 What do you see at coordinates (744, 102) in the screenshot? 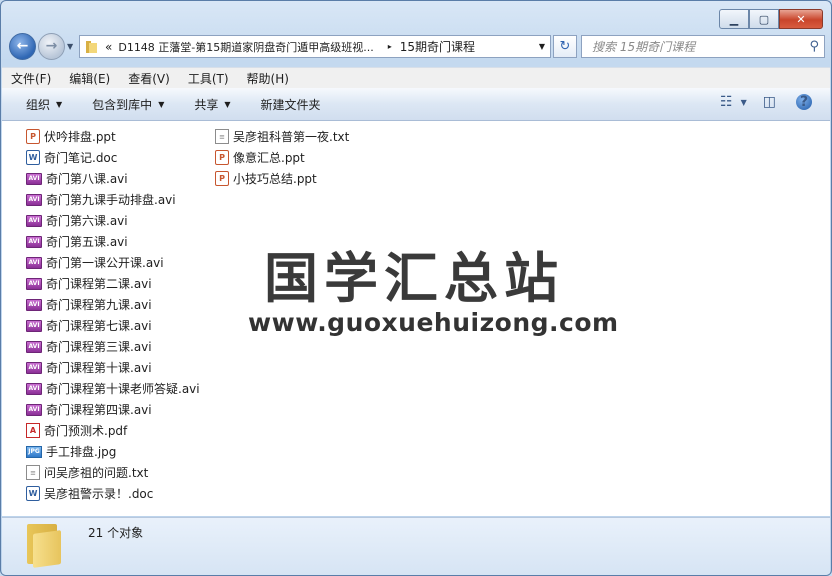
I see `view-dropdown-icon: ▼` at bounding box center [744, 102].